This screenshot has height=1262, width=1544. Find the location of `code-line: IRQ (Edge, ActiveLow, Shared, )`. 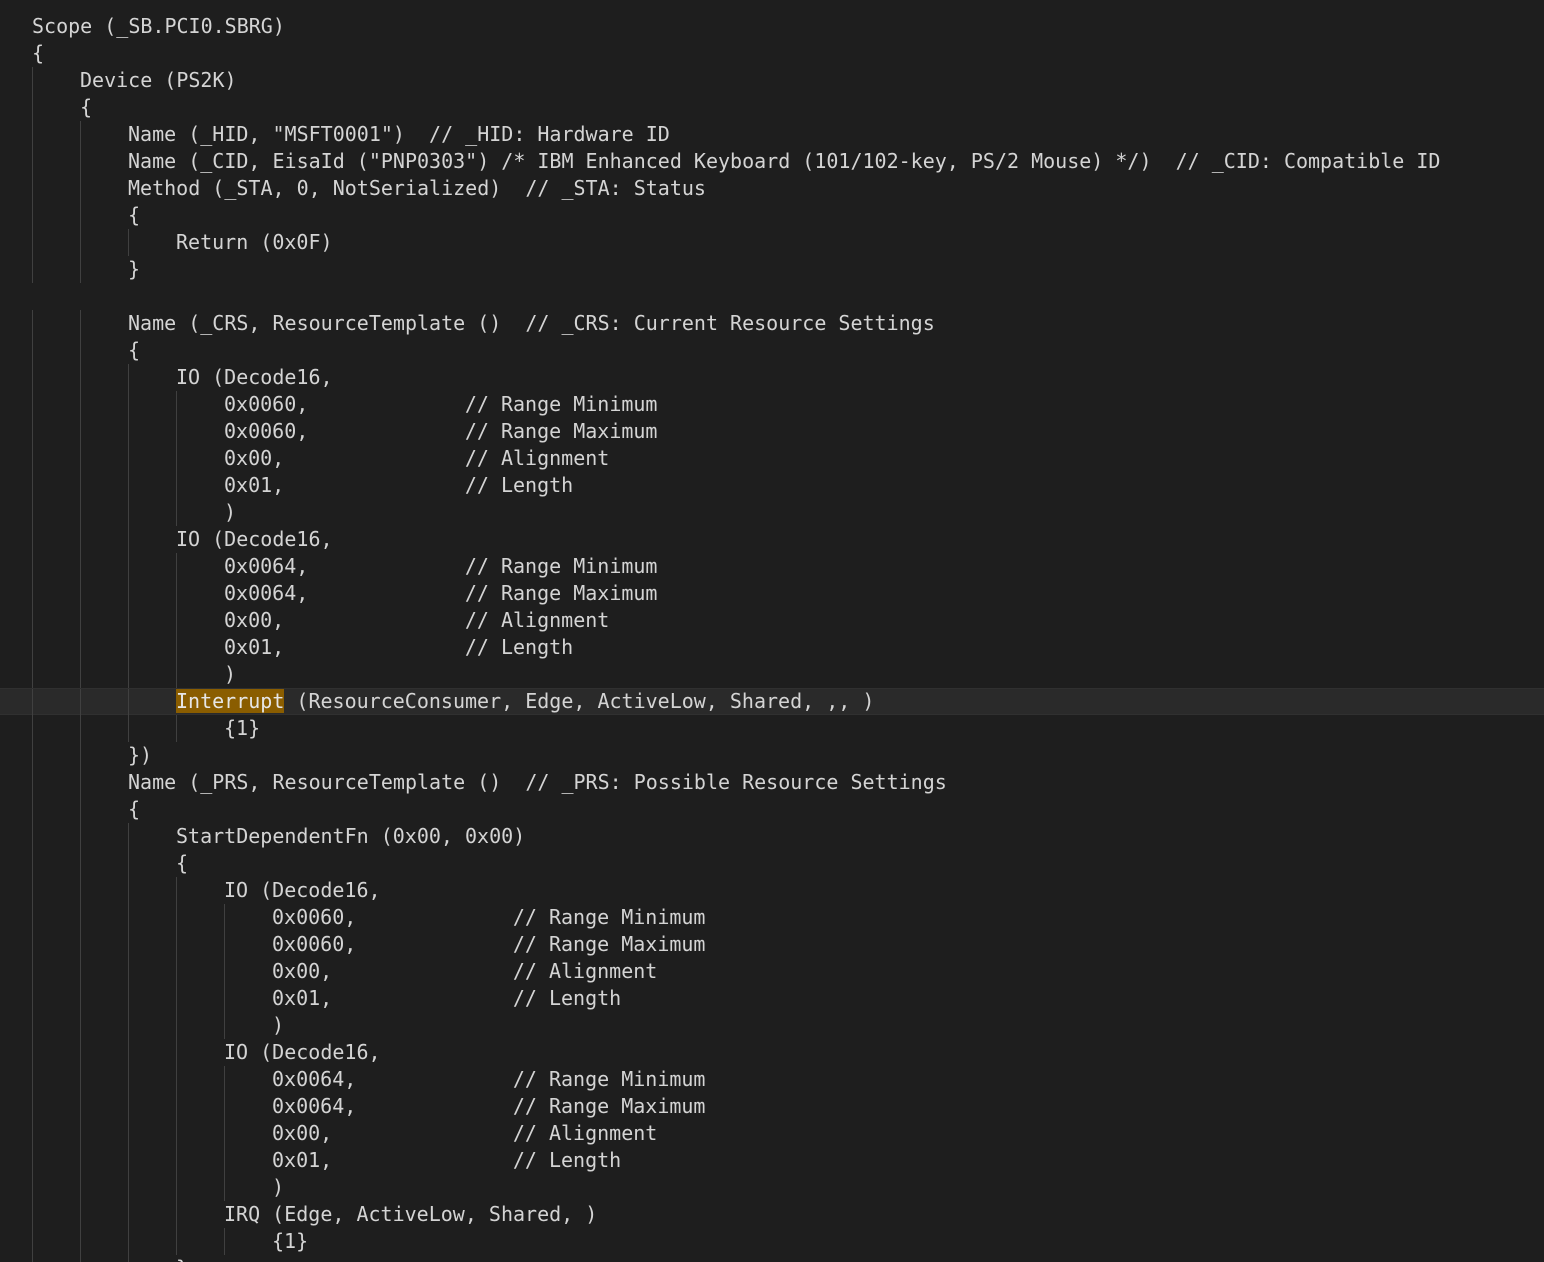

code-line: IRQ (Edge, ActiveLow, Shared, ) is located at coordinates (772, 1214).